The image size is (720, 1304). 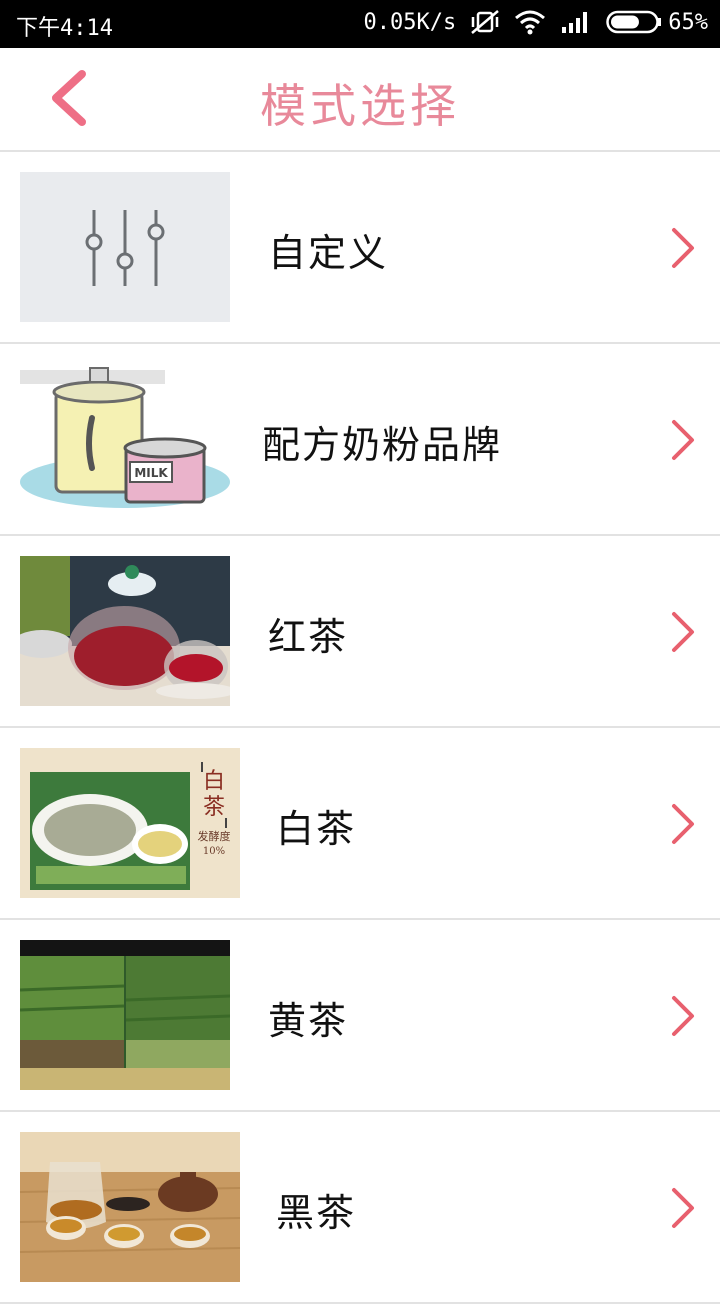 What do you see at coordinates (125, 439) in the screenshot?
I see `milk-cans-image: MILK` at bounding box center [125, 439].